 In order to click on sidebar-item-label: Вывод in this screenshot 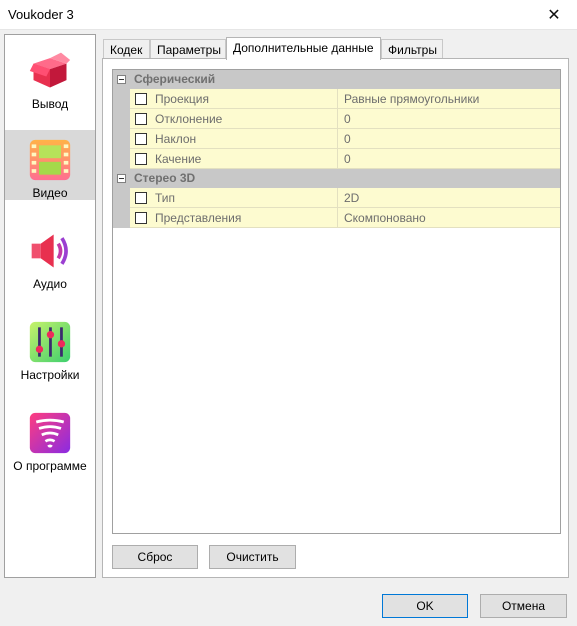, I will do `click(50, 104)`.